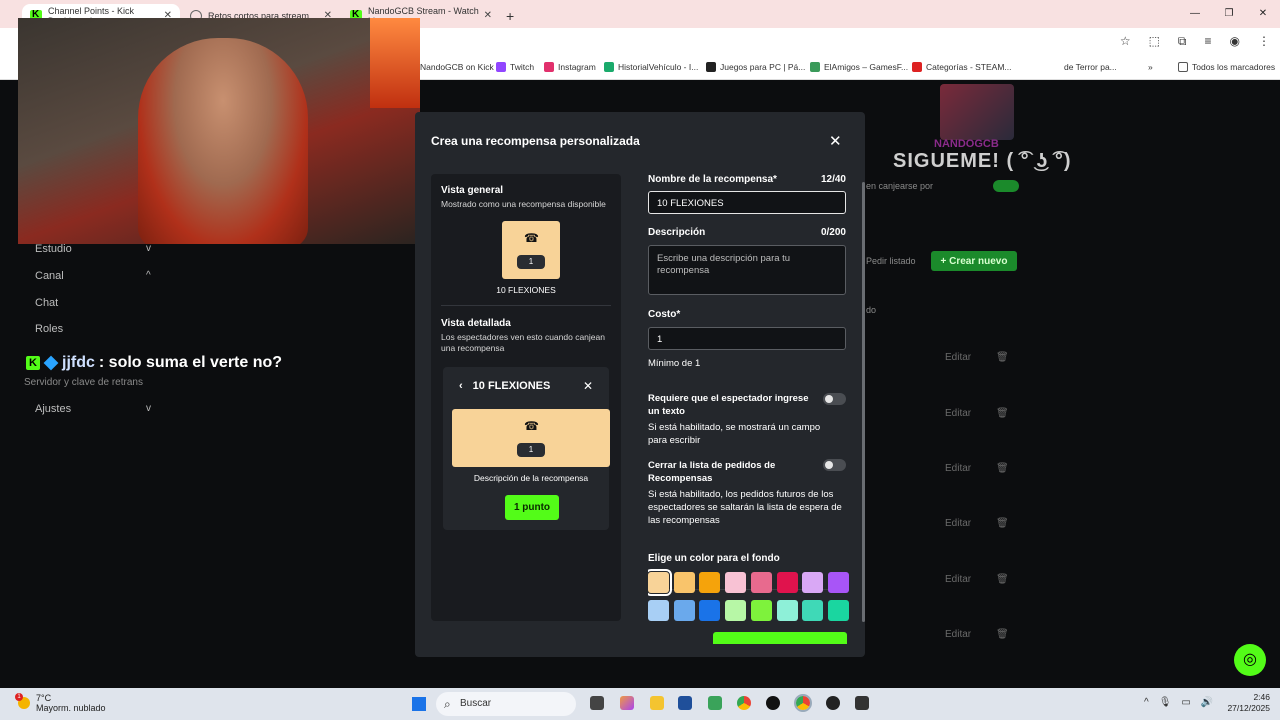 This screenshot has height=720, width=1280. What do you see at coordinates (510, 16) in the screenshot?
I see `new-tab-button: +` at bounding box center [510, 16].